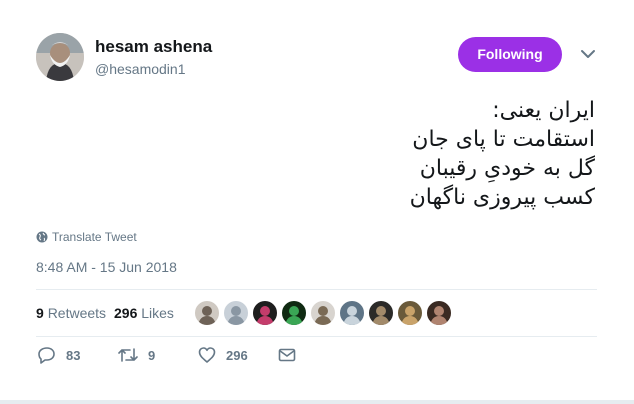 This screenshot has width=634, height=404. Describe the element at coordinates (73, 355) in the screenshot. I see `reply-count: 83` at that location.